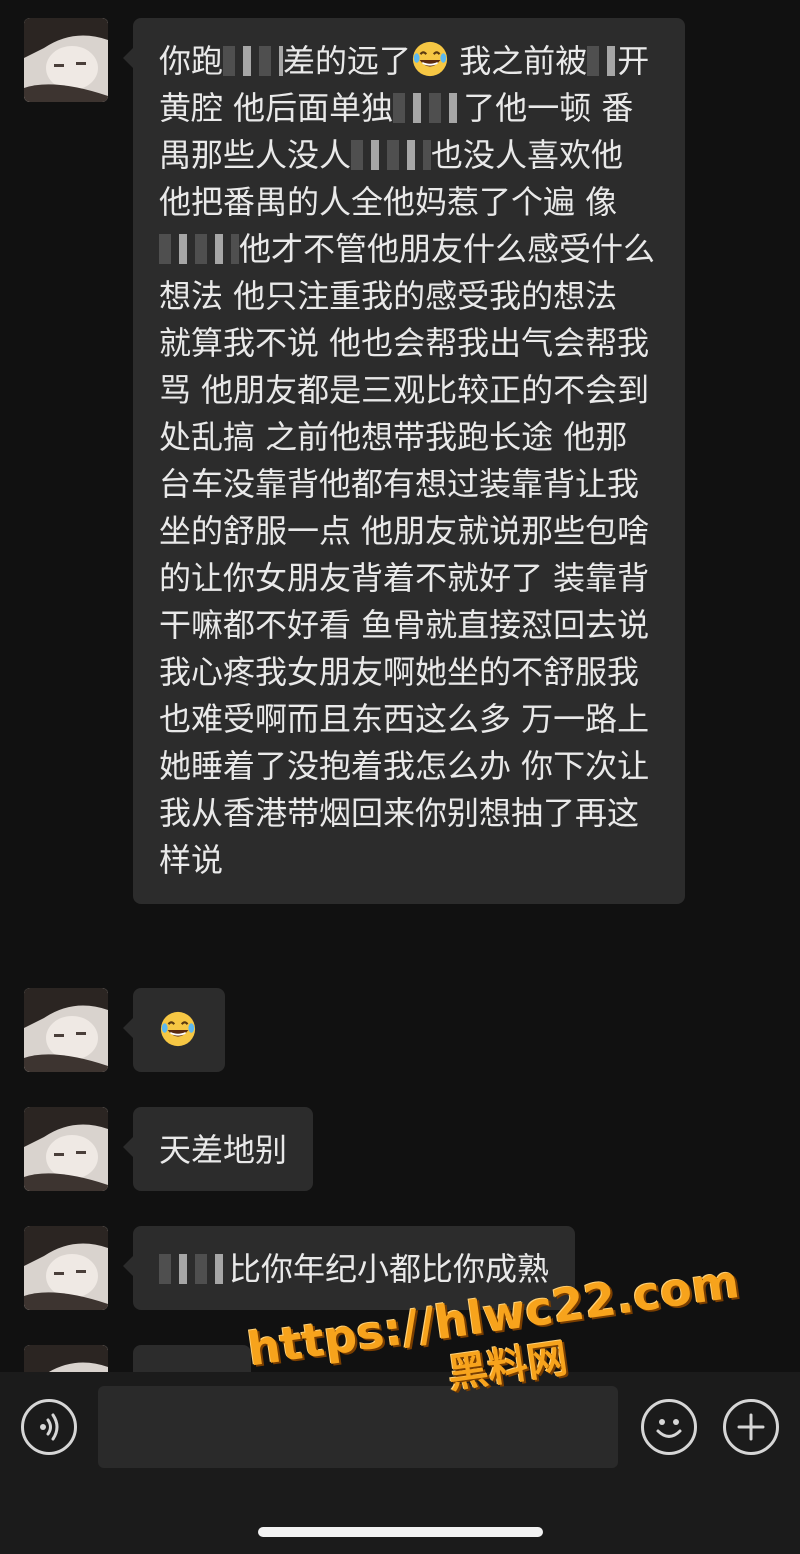 This screenshot has height=1554, width=800. Describe the element at coordinates (191, 61) in the screenshot. I see `message-text: 你跑` at that location.